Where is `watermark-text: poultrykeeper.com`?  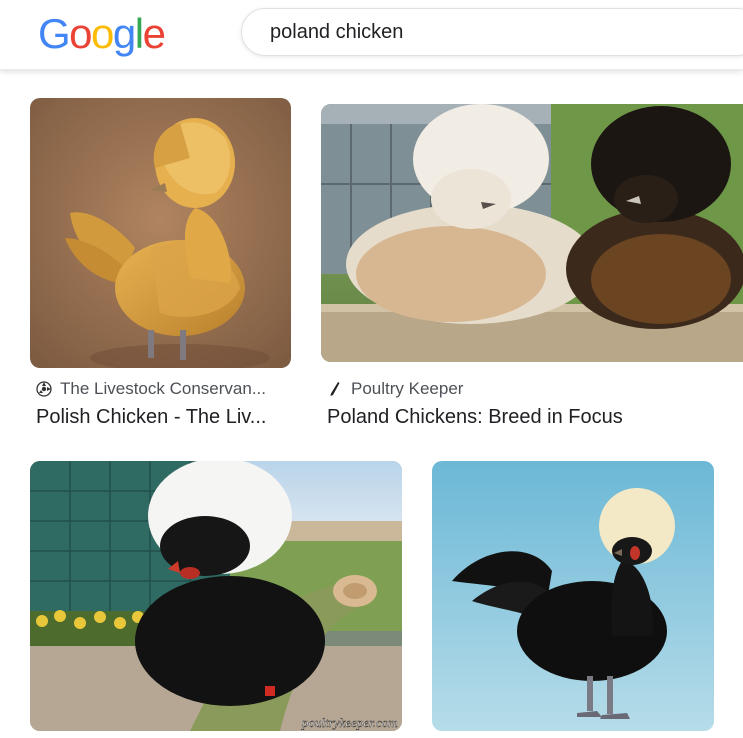
watermark-text: poultrykeeper.com is located at coordinates (349, 722).